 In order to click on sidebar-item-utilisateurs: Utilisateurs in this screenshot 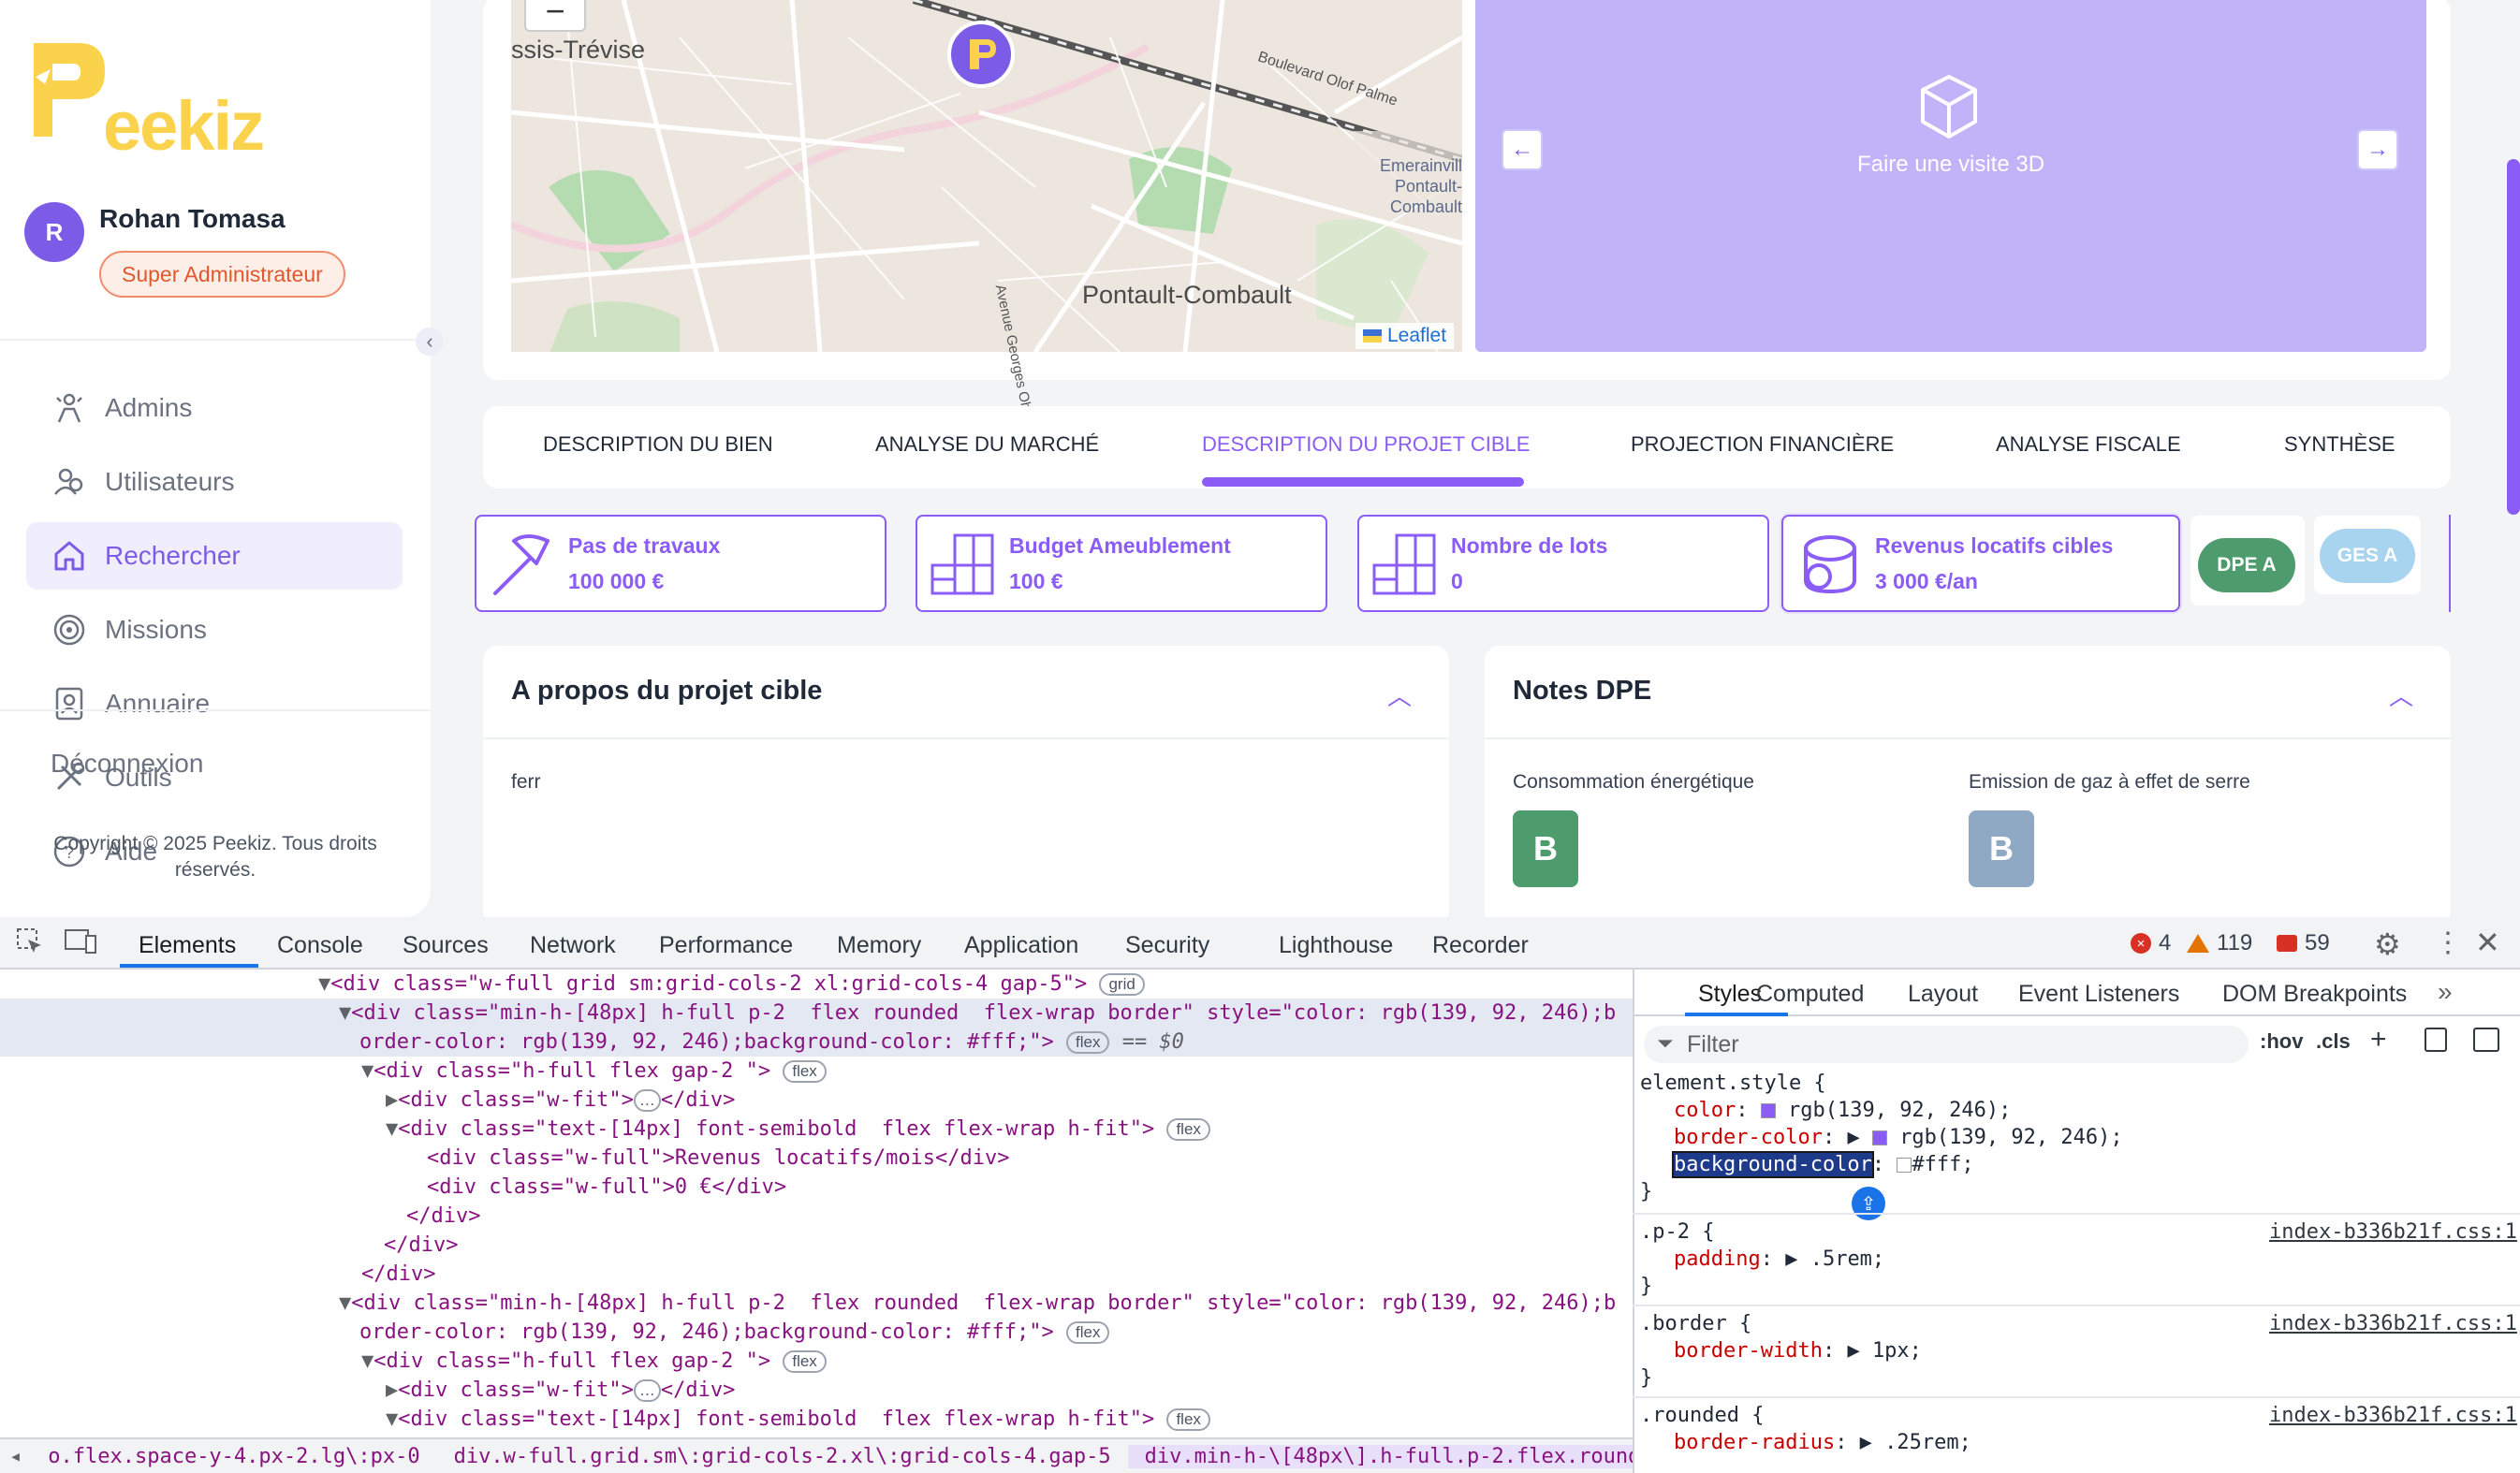, I will do `click(214, 482)`.